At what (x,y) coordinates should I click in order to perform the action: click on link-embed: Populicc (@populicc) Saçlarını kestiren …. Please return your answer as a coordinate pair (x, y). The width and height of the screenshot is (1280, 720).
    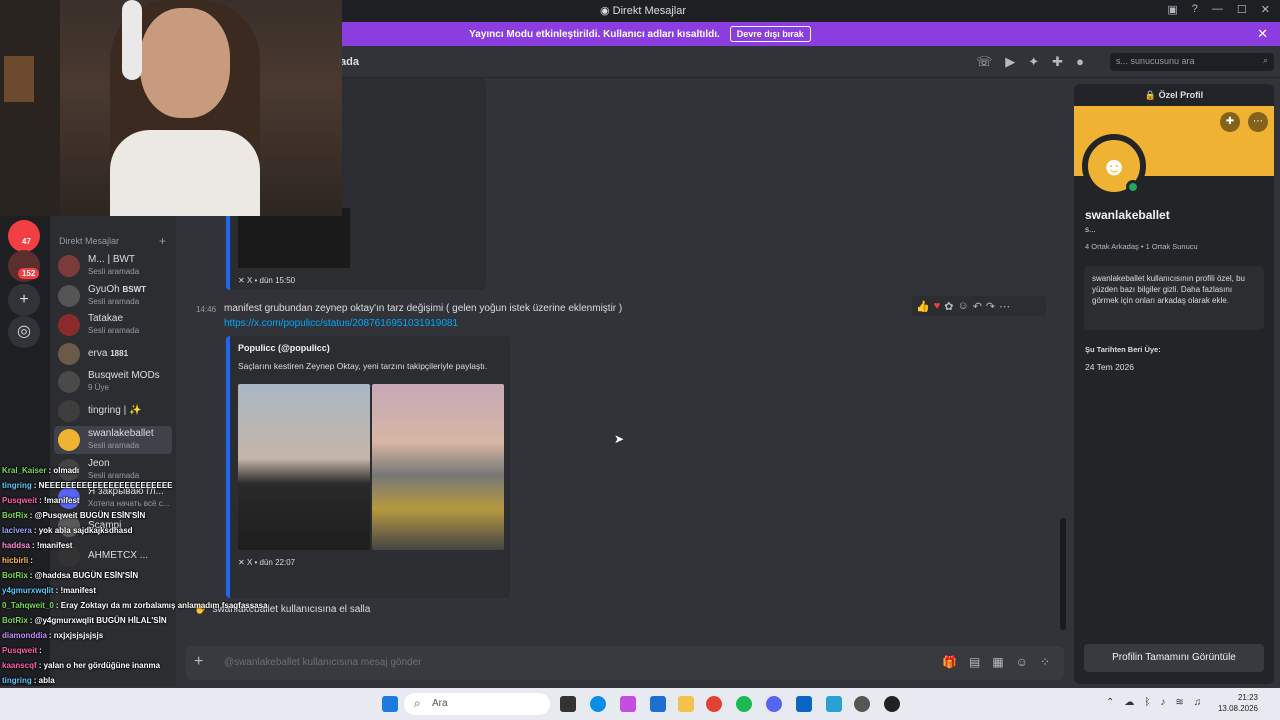
    Looking at the image, I should click on (368, 467).